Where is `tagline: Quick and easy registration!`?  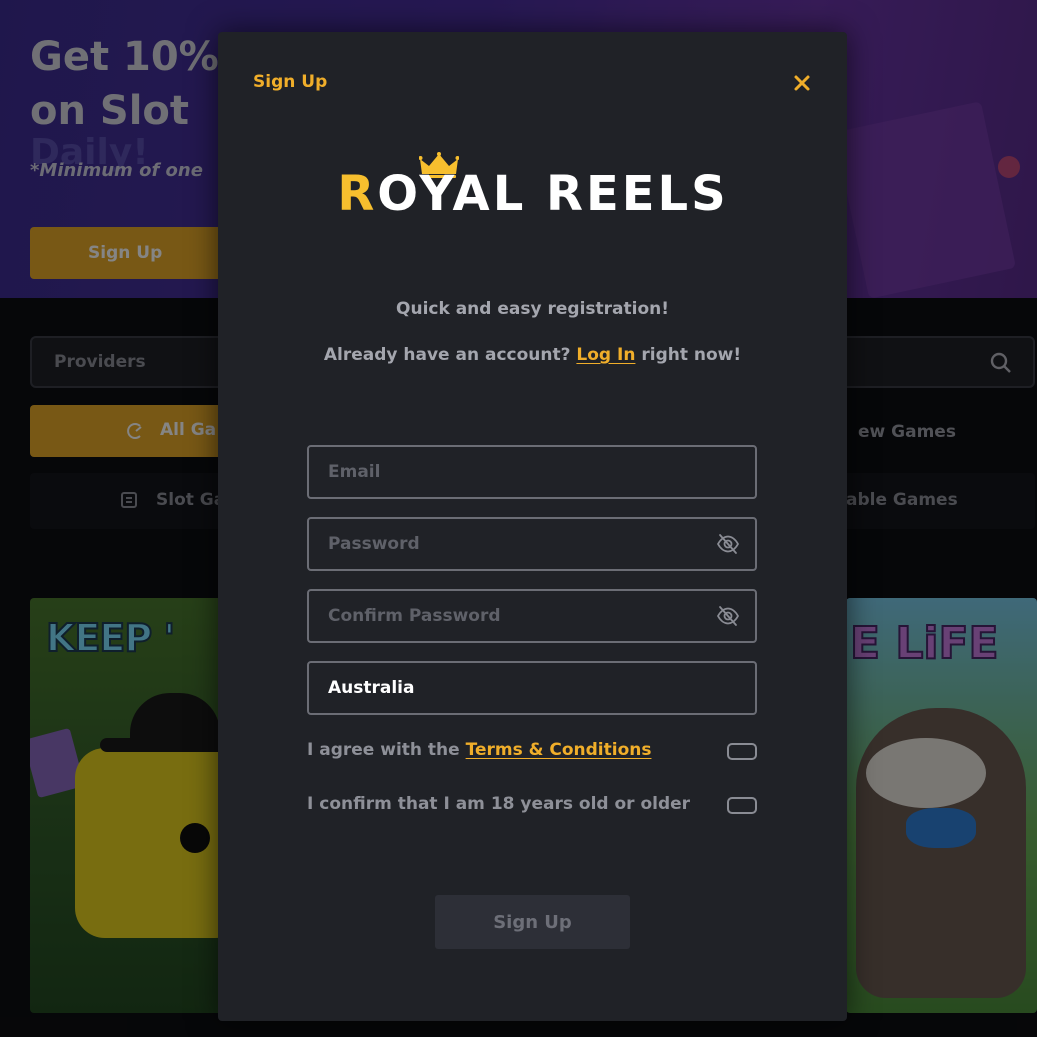 tagline: Quick and easy registration! is located at coordinates (532, 309).